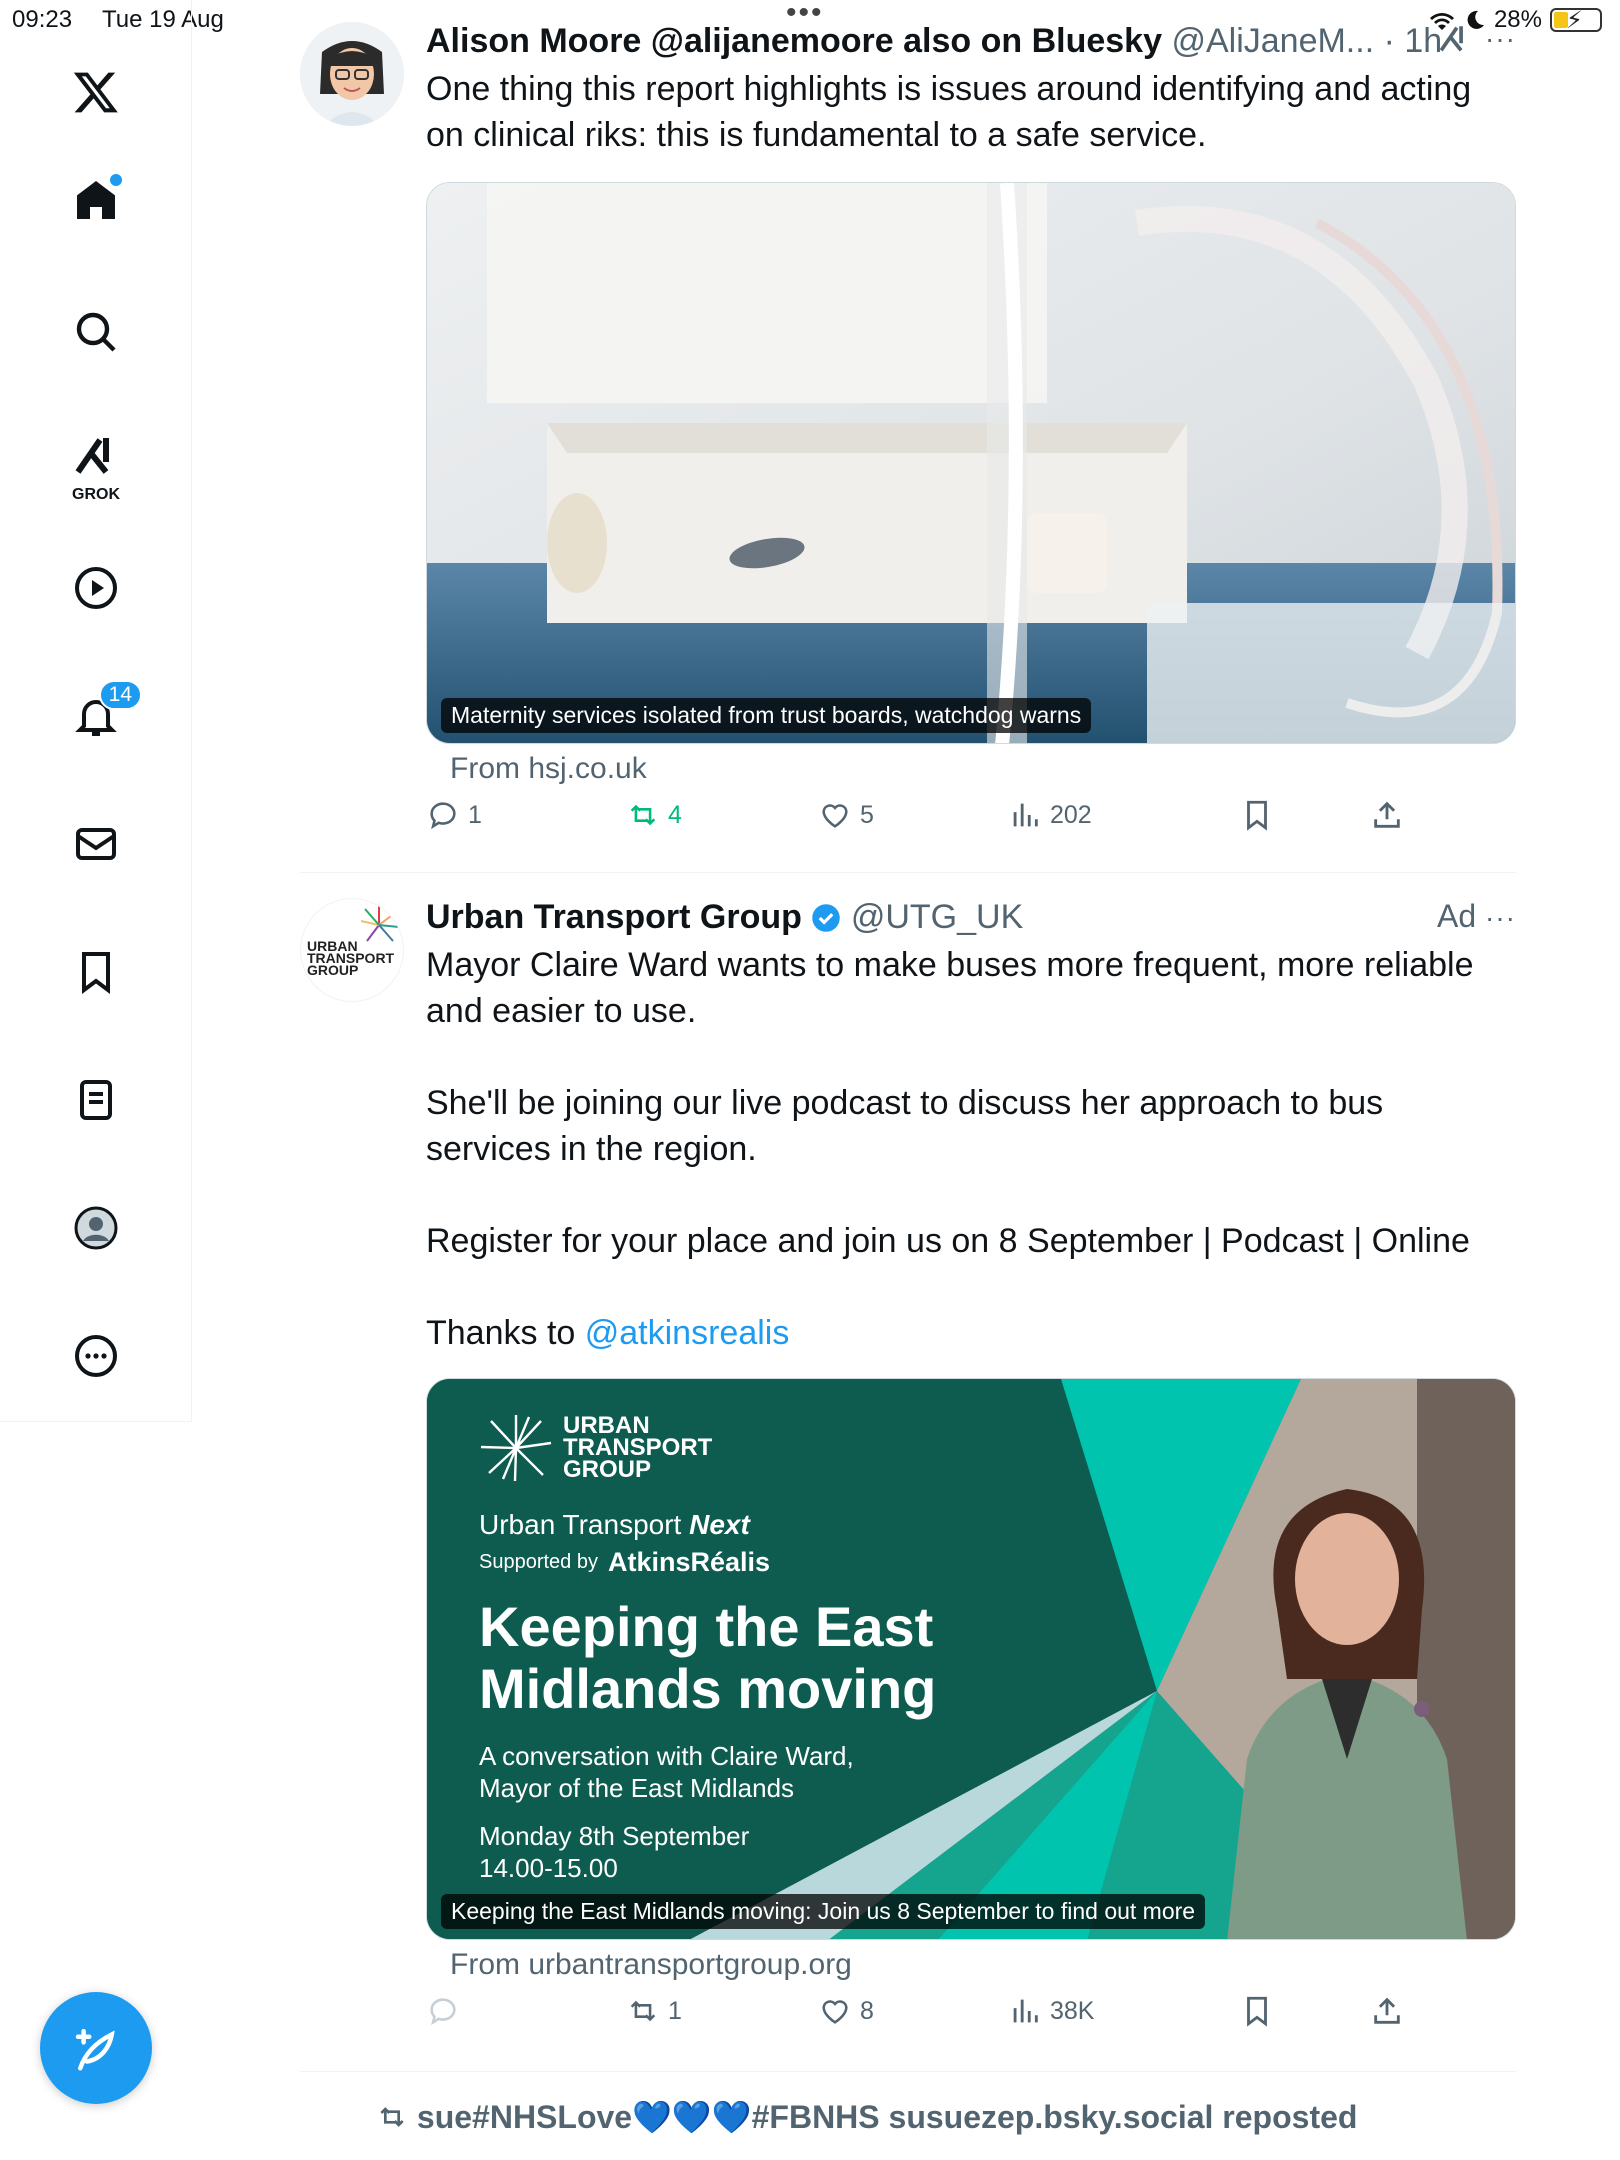  I want to click on play-icon, so click(96, 588).